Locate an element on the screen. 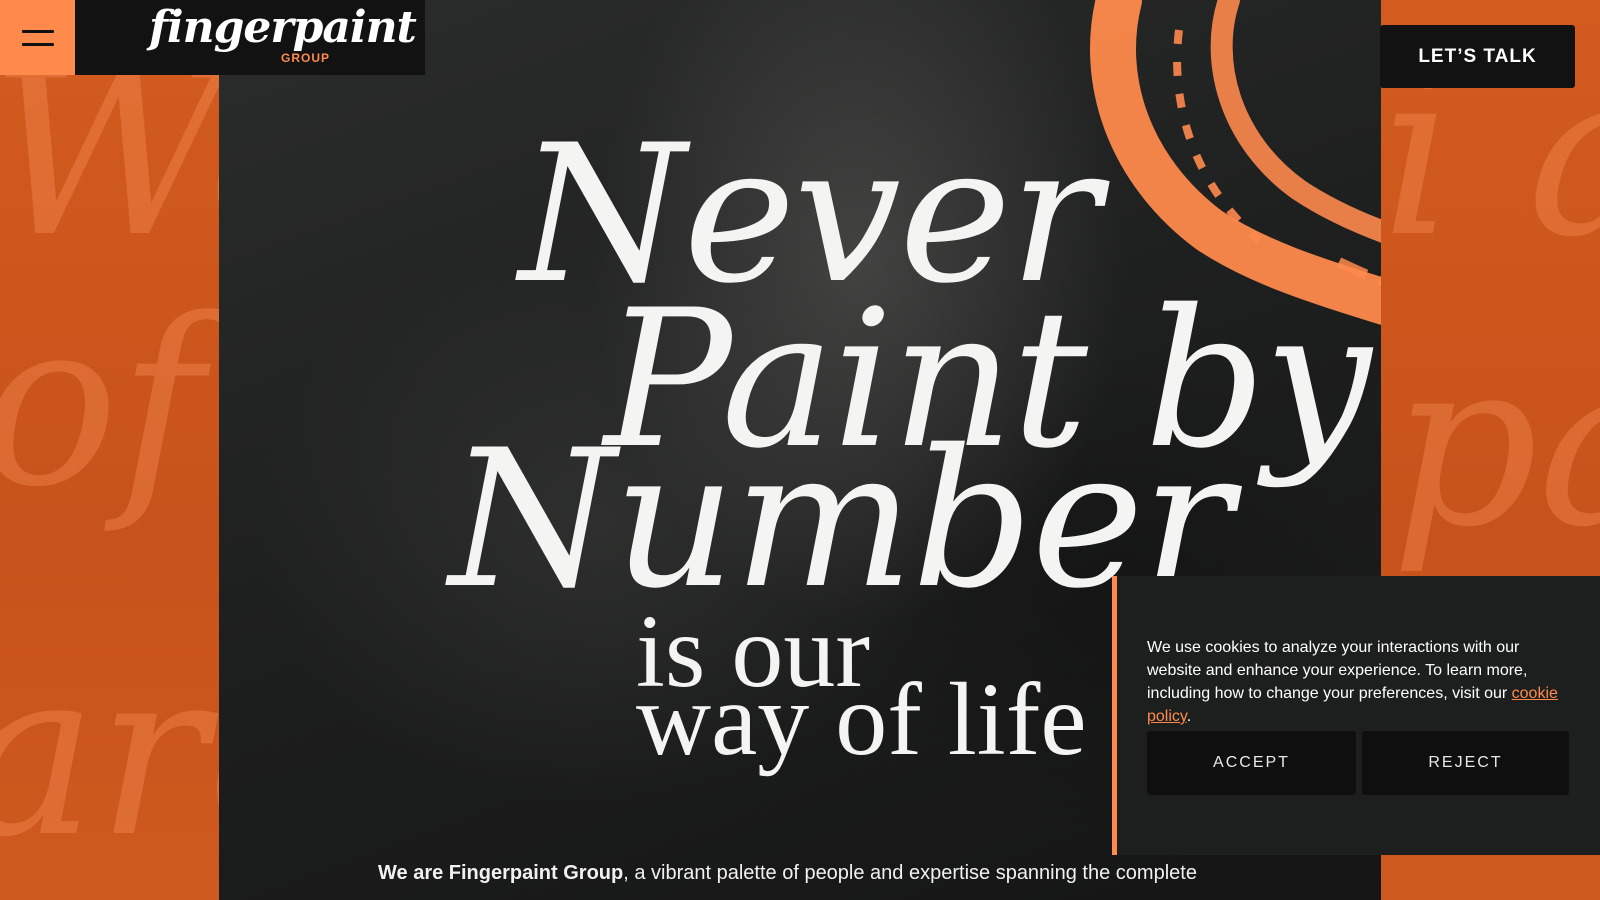  background-script-text: pai is located at coordinates (1495, 444).